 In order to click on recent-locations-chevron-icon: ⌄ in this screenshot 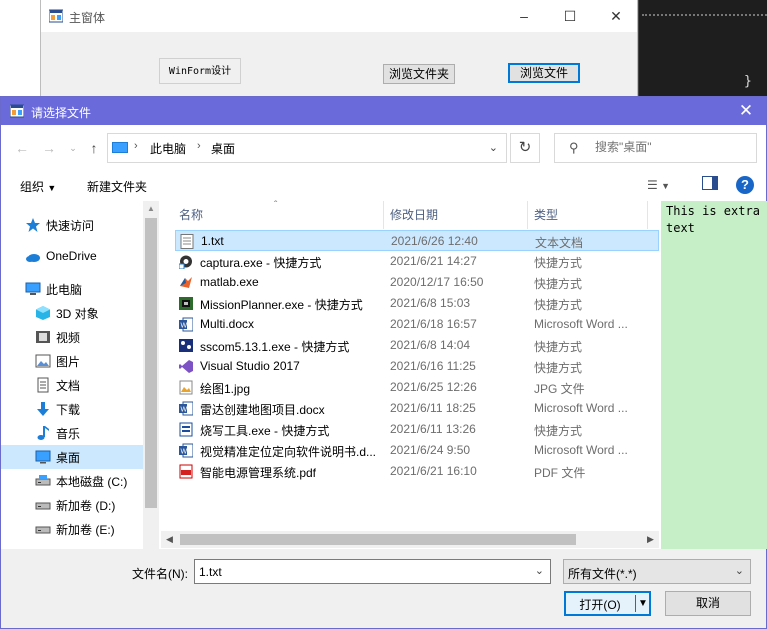, I will do `click(73, 148)`.